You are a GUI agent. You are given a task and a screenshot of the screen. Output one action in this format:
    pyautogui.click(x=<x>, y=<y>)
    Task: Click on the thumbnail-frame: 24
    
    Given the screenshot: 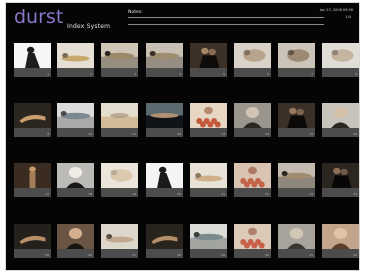 What is the action you would take?
    pyautogui.click(x=340, y=180)
    